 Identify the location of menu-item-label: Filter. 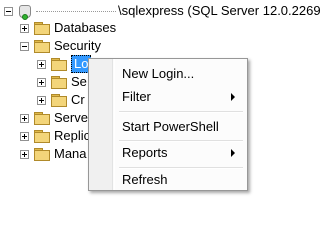
(136, 96).